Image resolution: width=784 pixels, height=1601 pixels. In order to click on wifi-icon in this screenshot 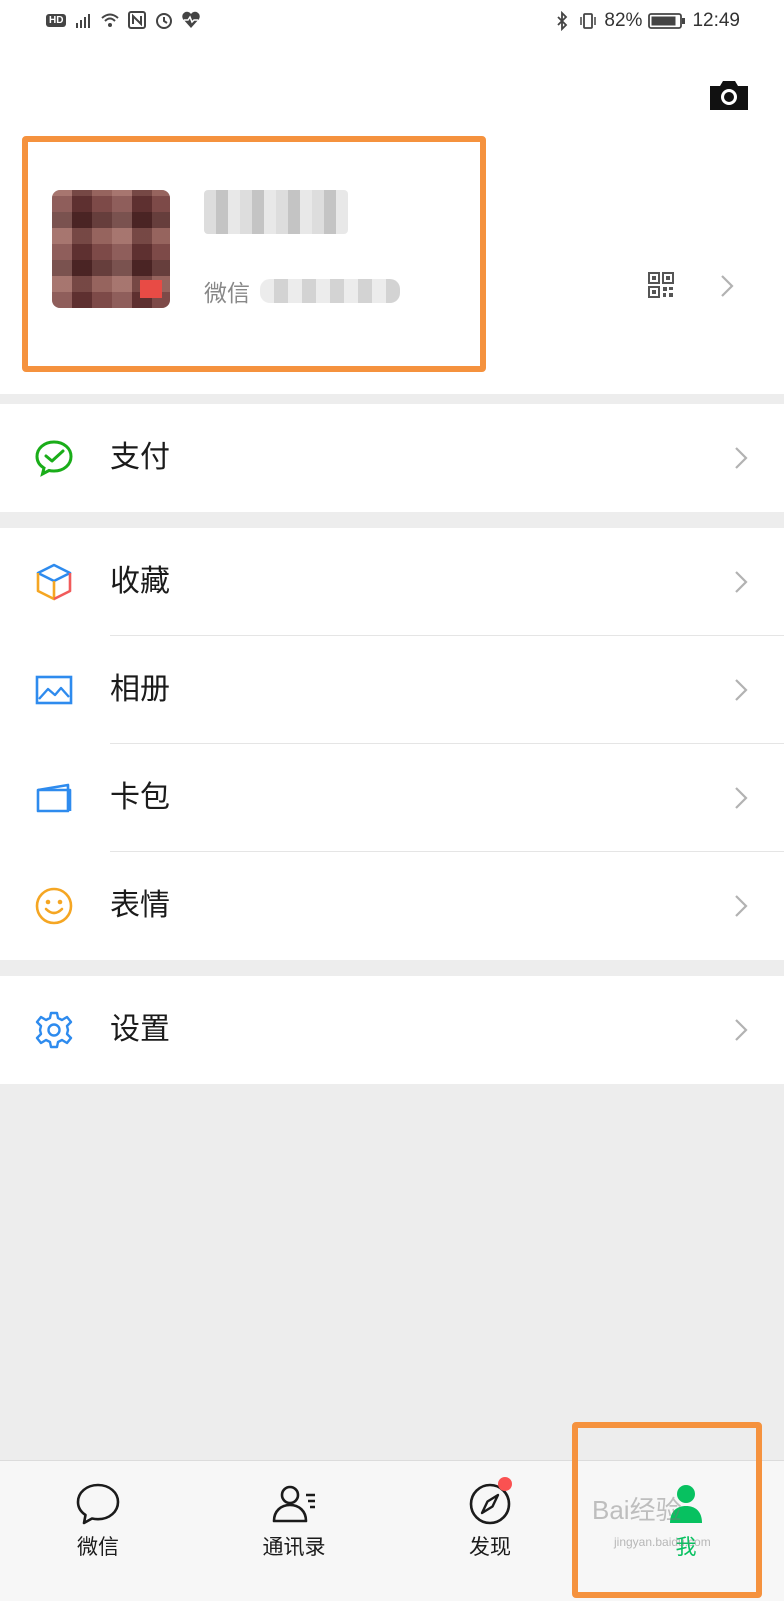, I will do `click(110, 20)`.